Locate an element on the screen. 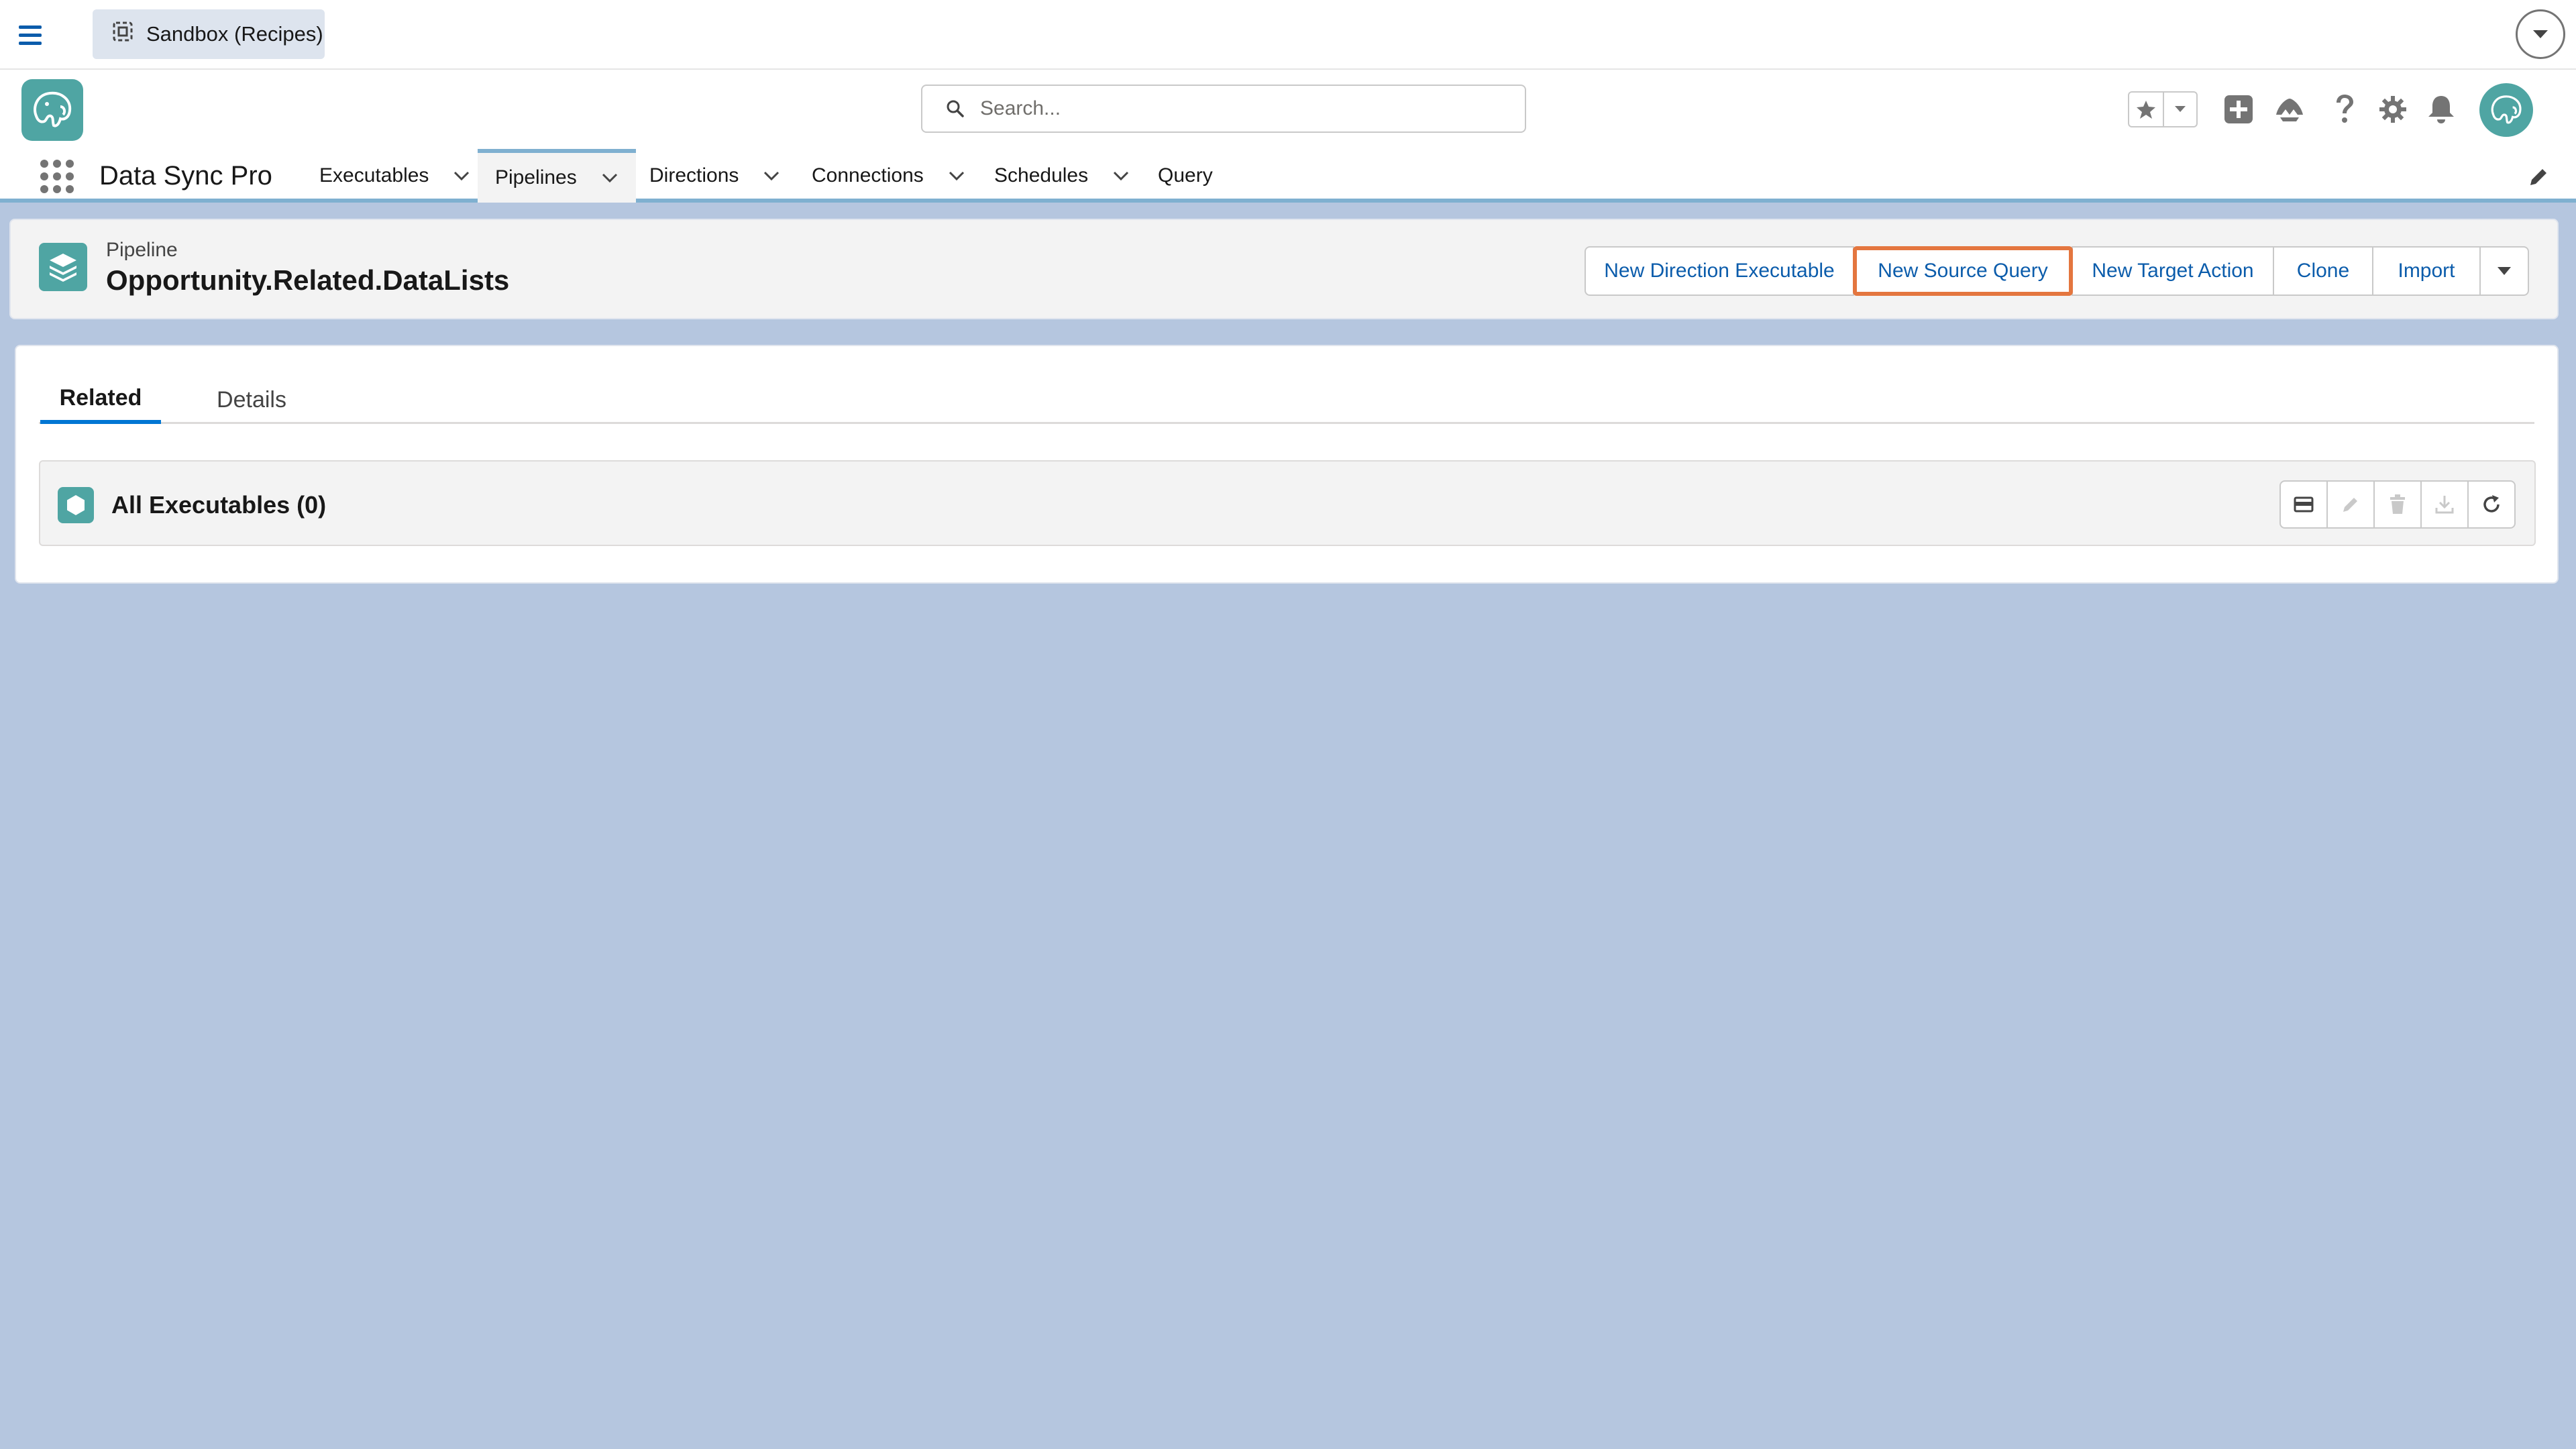 This screenshot has height=1449, width=2576. app-launcher-icon is located at coordinates (56, 175).